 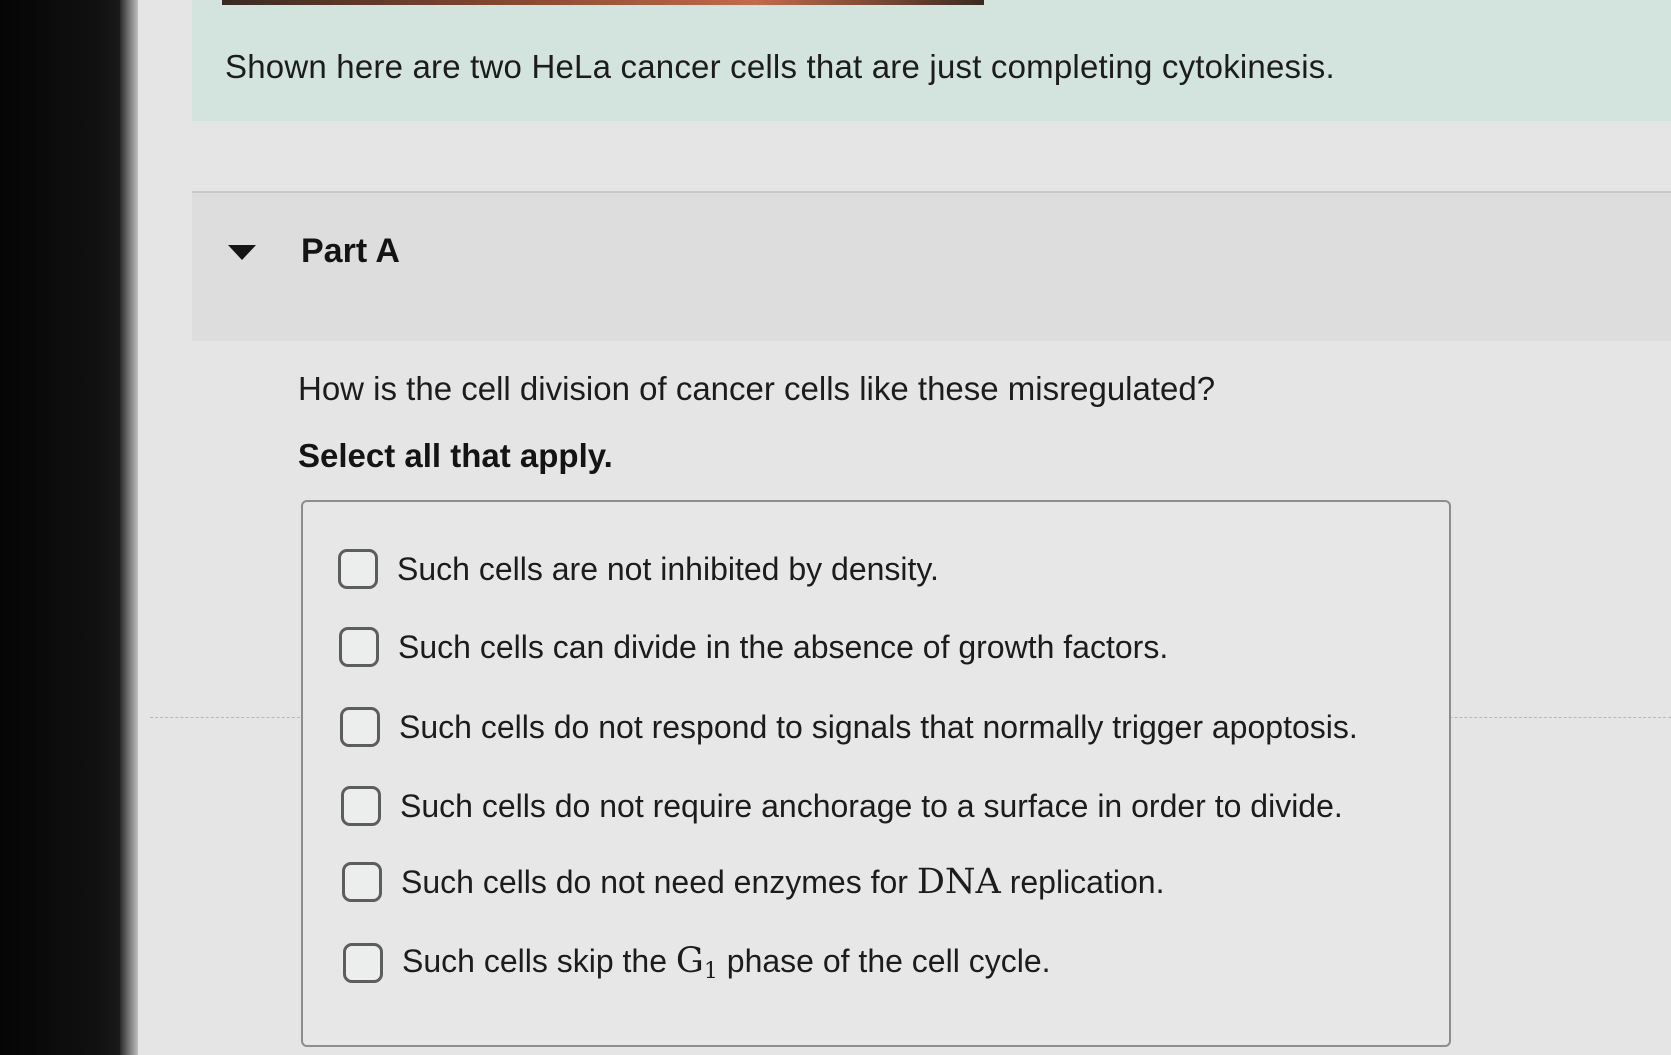 I want to click on dashed-guide-left, so click(x=225, y=717).